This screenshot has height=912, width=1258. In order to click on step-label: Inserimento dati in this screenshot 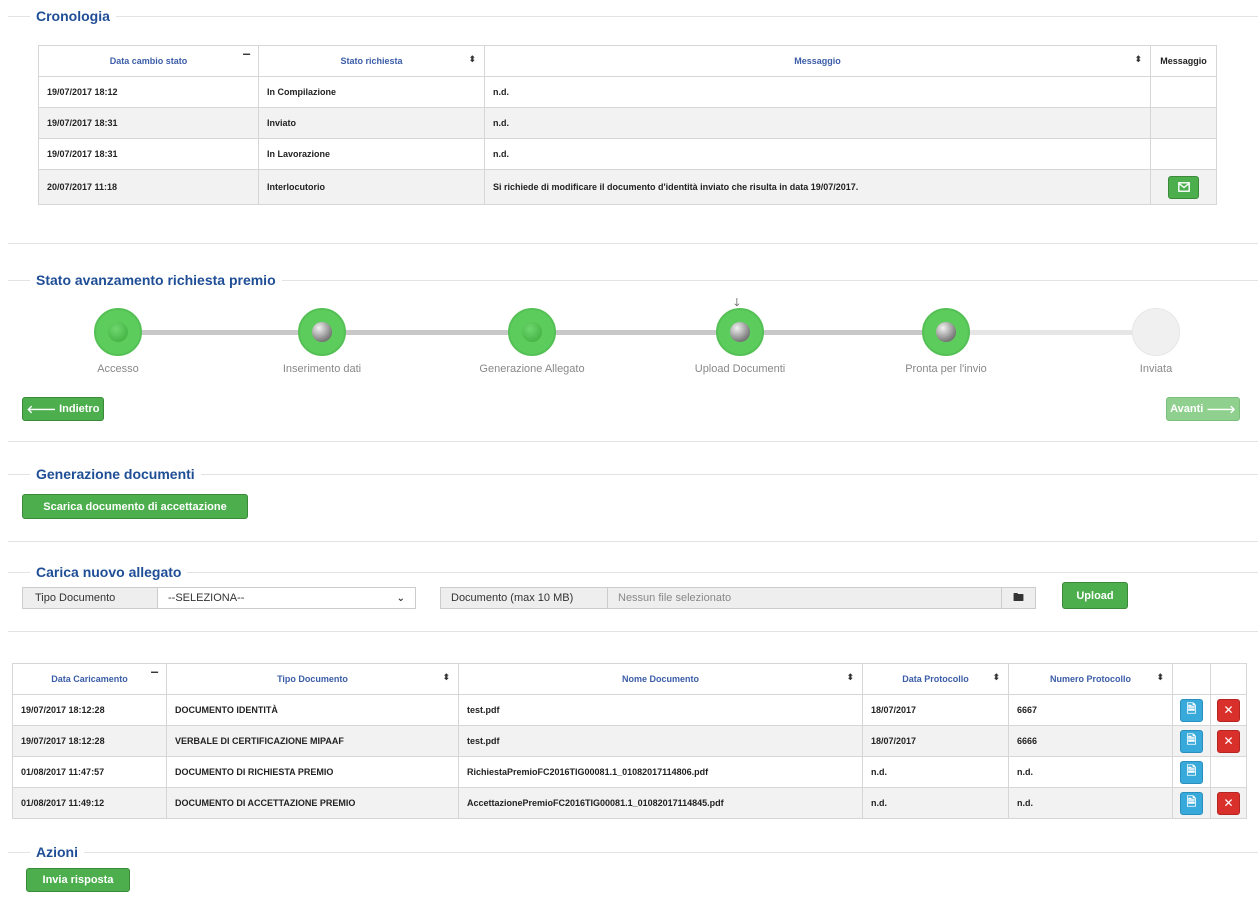, I will do `click(322, 369)`.